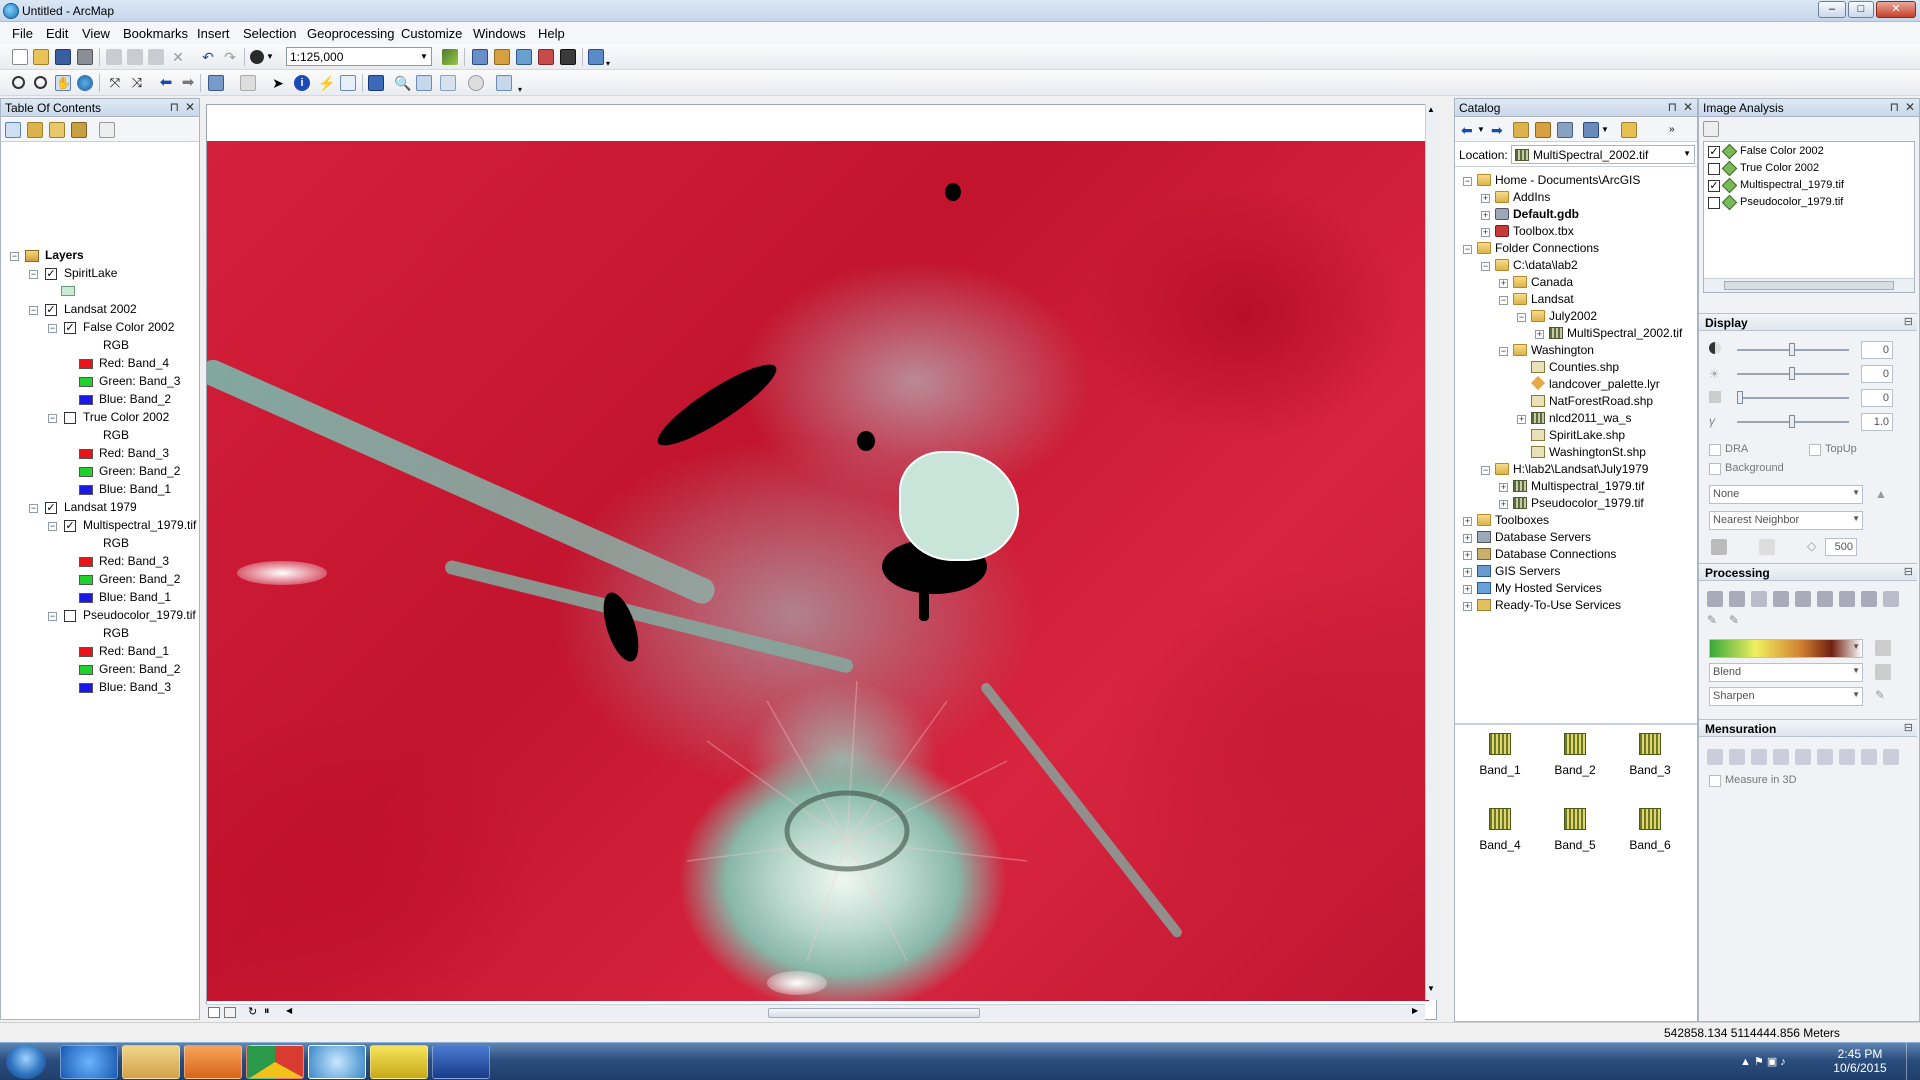 The image size is (1920, 1080). I want to click on band-3-item: Band_3, so click(1650, 758).